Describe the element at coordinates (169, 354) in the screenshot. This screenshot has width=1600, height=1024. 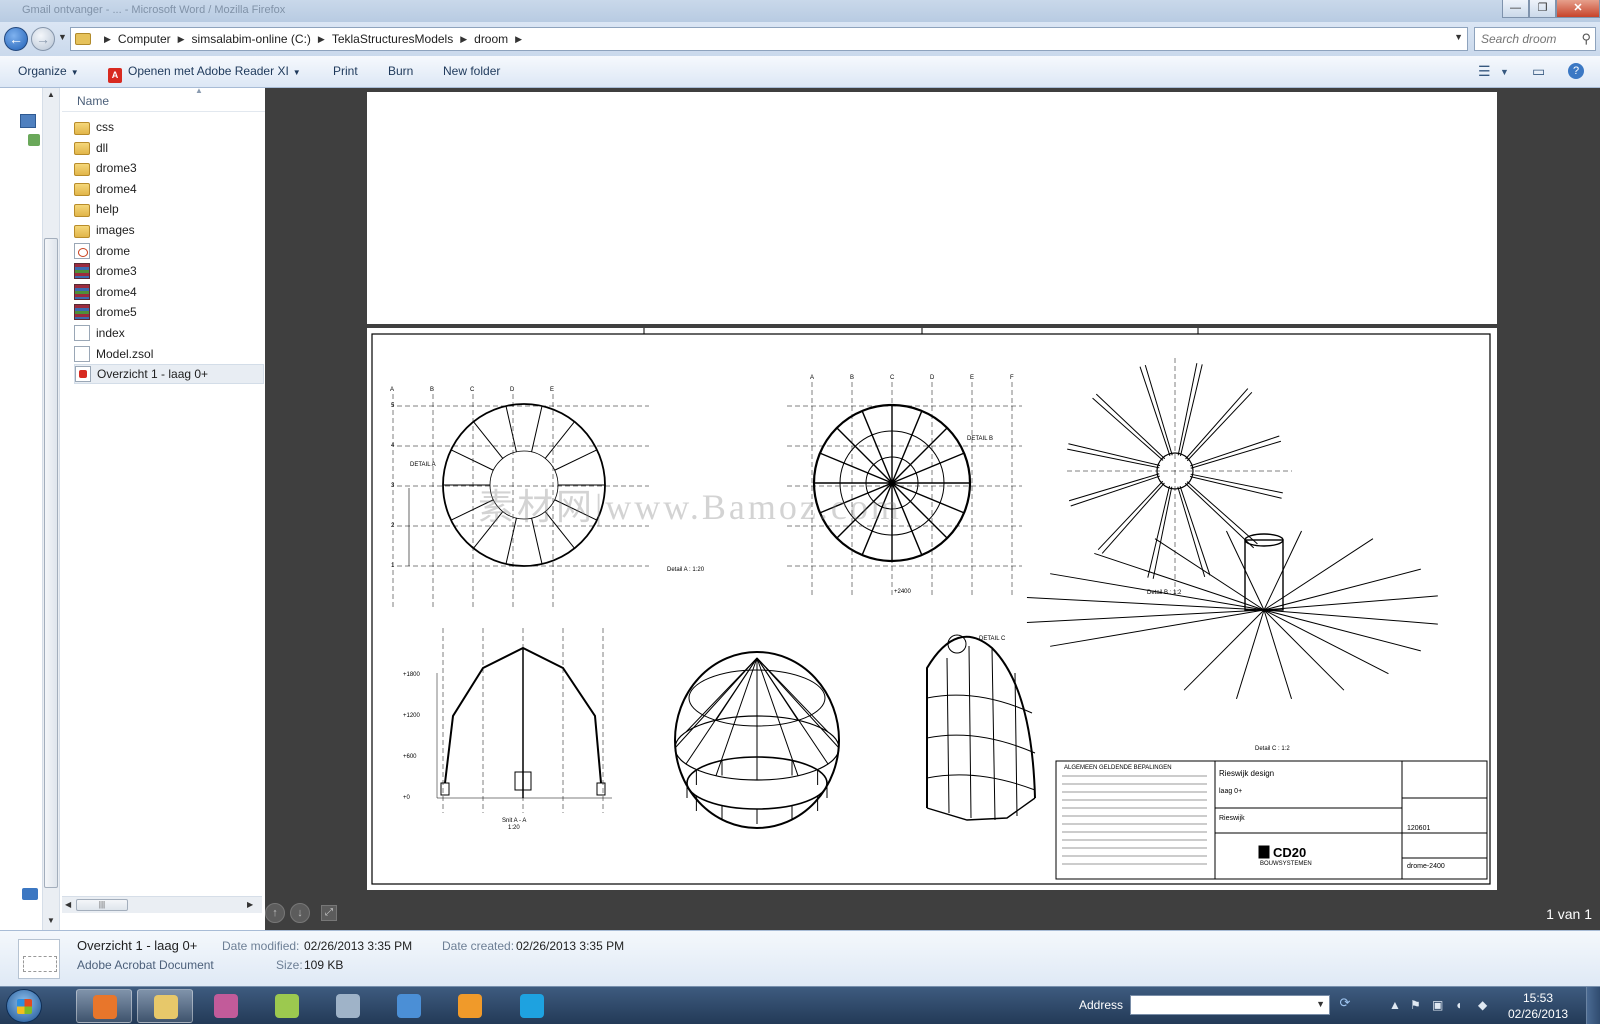
I see `file-item: Model.zsol` at that location.